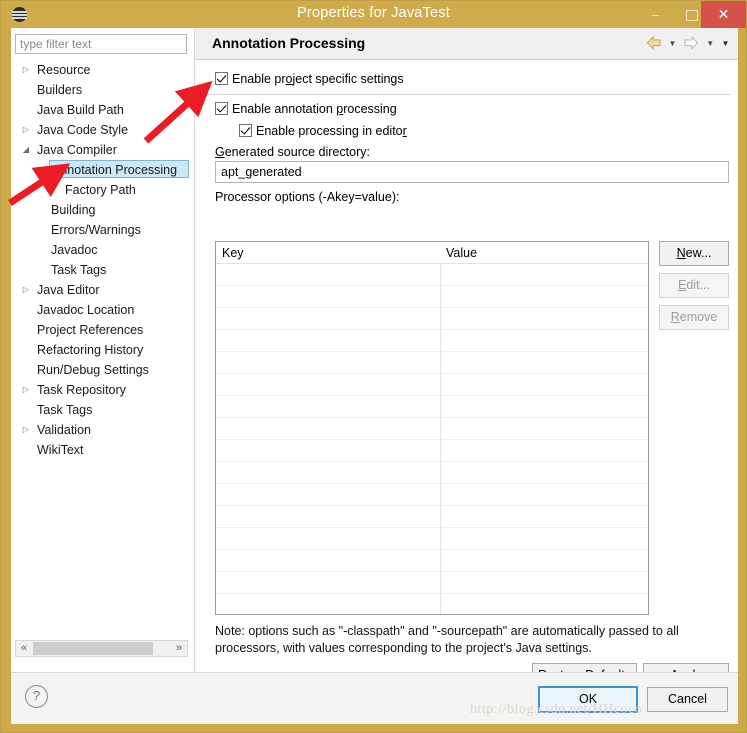 This screenshot has width=747, height=733. What do you see at coordinates (90, 330) in the screenshot?
I see `sidebar-item-label: Project References` at bounding box center [90, 330].